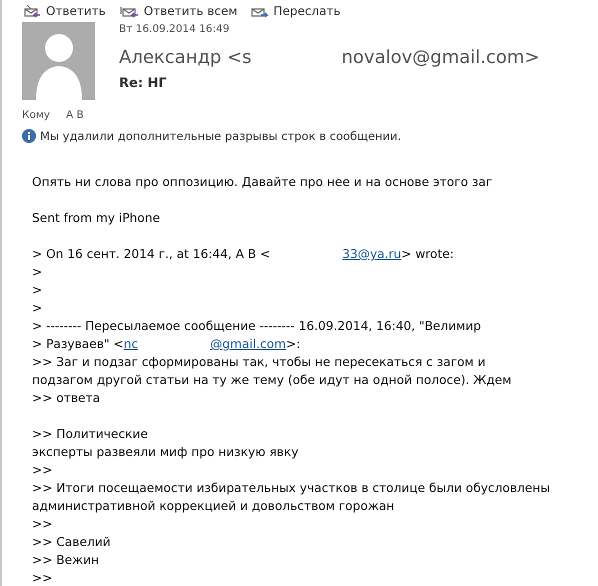  I want to click on sender-text: novalov@gmail.com>, so click(441, 58).